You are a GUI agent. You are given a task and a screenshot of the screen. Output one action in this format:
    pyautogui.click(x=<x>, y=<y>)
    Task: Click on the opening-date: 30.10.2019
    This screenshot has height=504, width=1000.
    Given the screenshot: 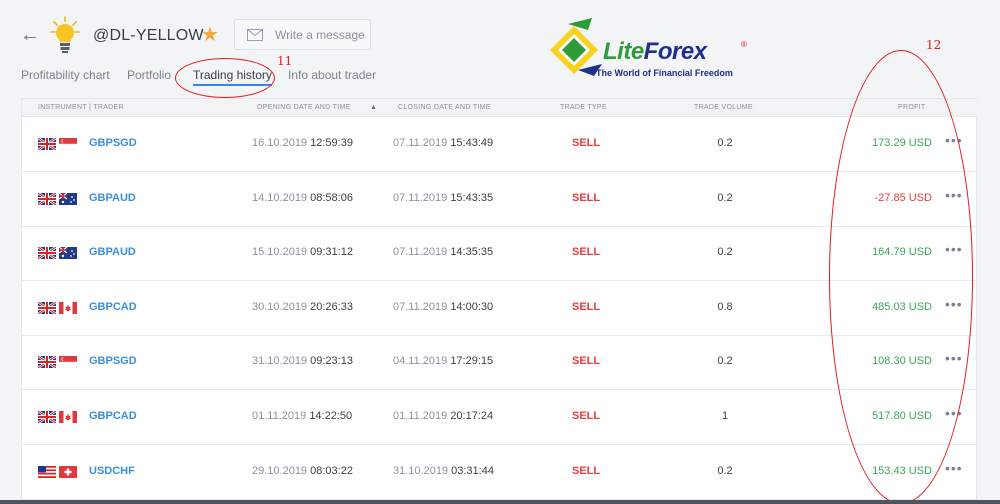 What is the action you would take?
    pyautogui.click(x=280, y=306)
    